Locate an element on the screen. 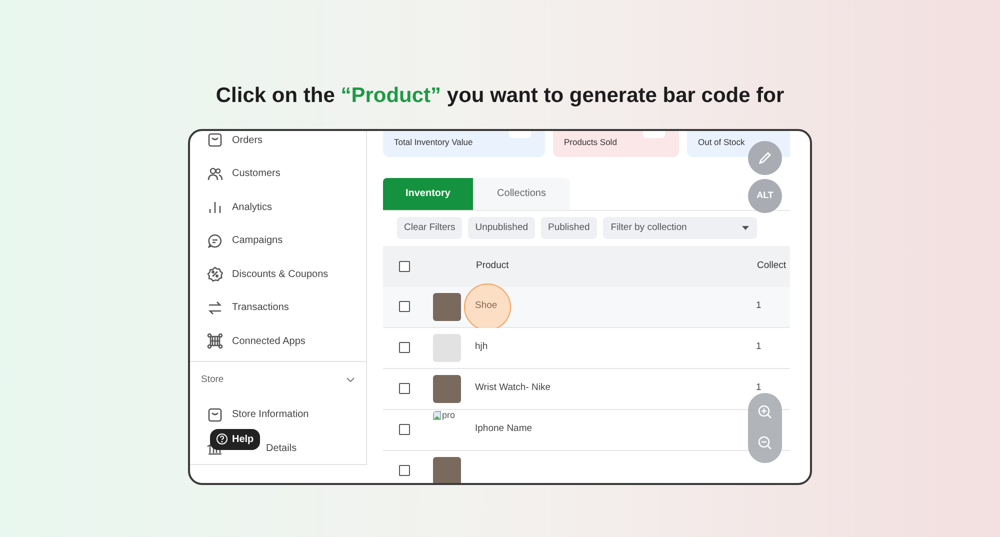 This screenshot has height=537, width=1000. column-header: Collect is located at coordinates (771, 265).